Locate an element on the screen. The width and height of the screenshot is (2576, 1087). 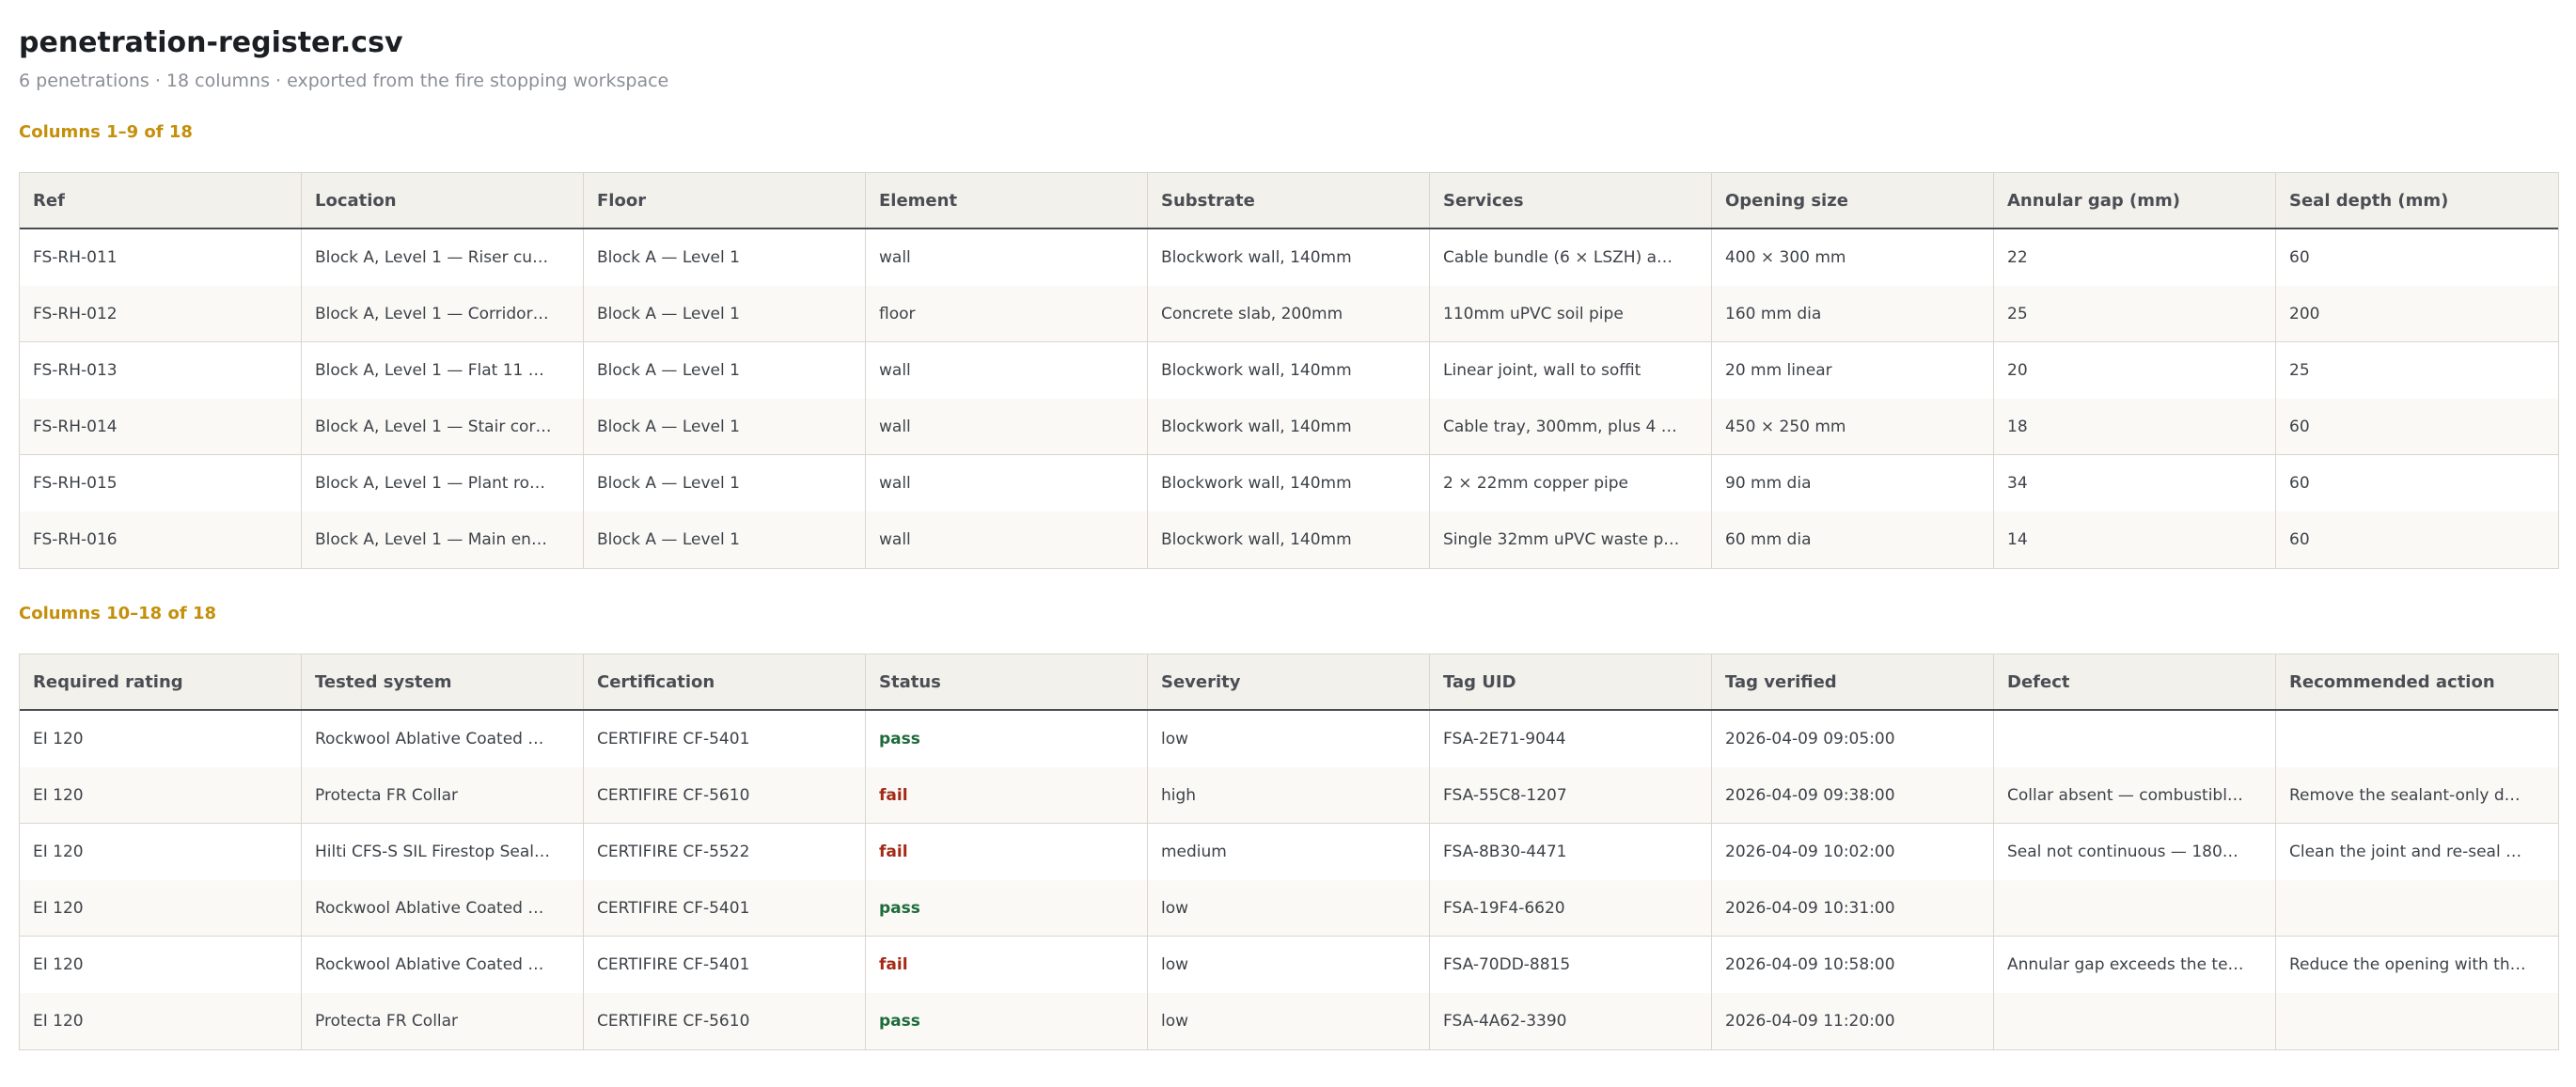
table-cell-ref: FS-RH-015 is located at coordinates (161, 484).